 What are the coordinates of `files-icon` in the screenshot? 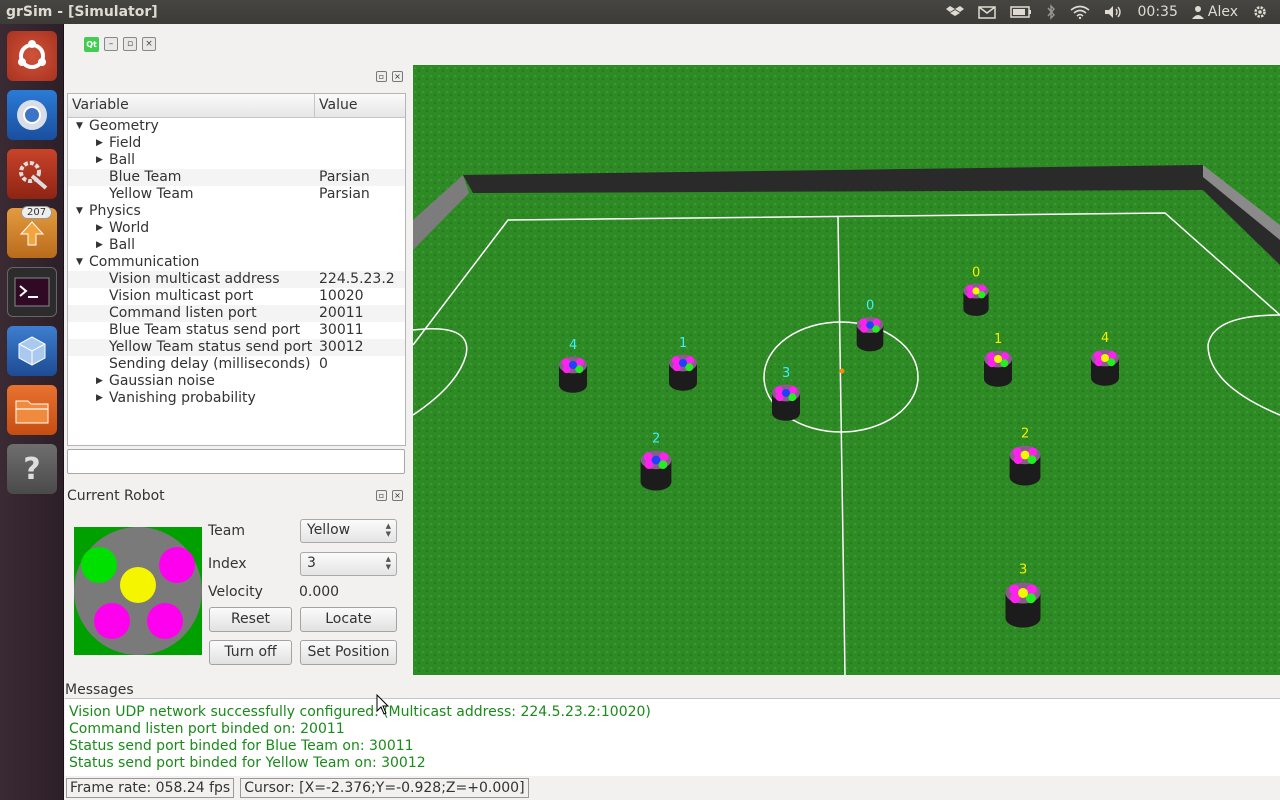 It's located at (32, 410).